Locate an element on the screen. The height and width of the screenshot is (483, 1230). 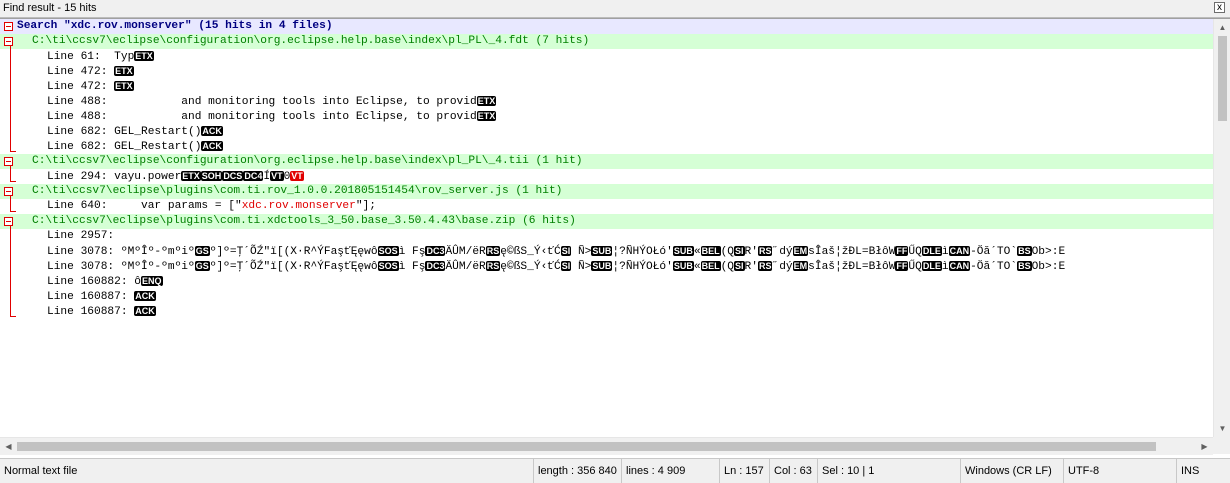
scroll-right-arrow-icon: ▶ is located at coordinates (1204, 446).